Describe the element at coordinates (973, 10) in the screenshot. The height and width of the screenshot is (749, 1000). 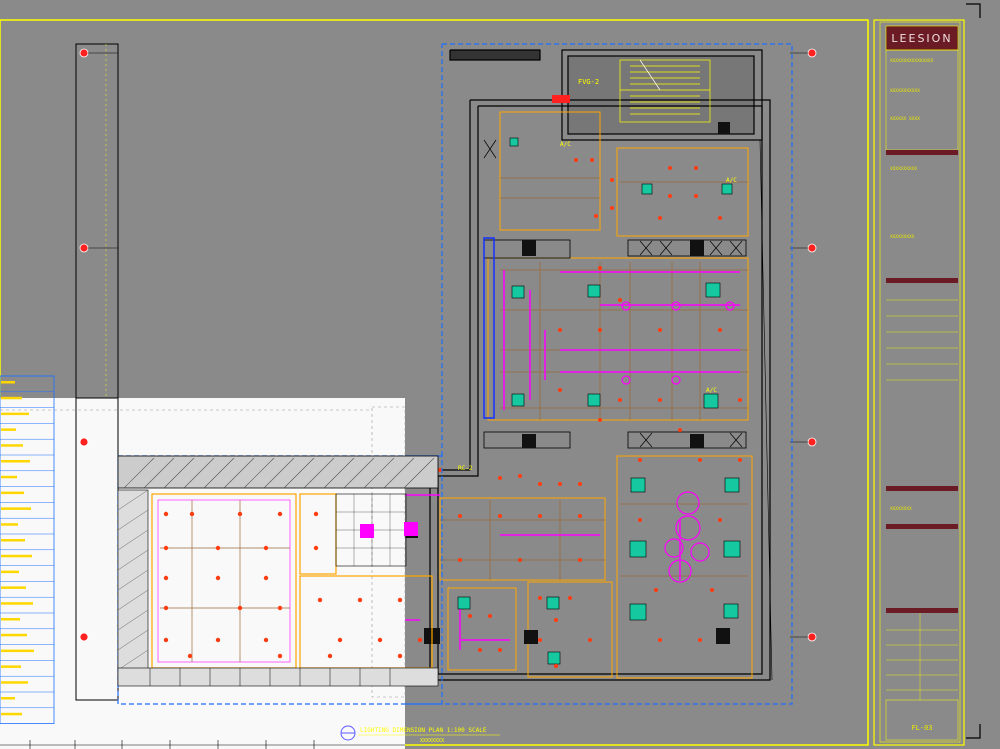
I see `corner-mark` at that location.